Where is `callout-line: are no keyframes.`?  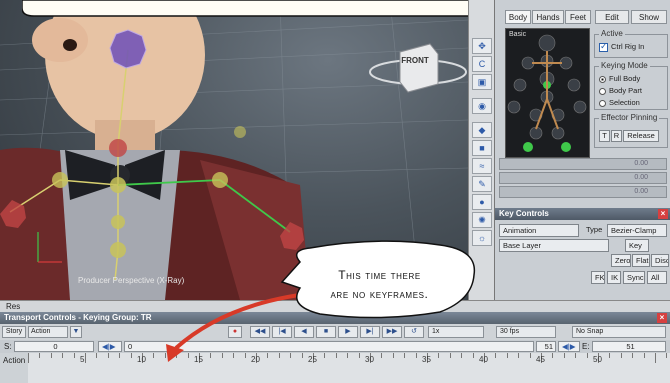
callout-line: are no keyframes. is located at coordinates (379, 294).